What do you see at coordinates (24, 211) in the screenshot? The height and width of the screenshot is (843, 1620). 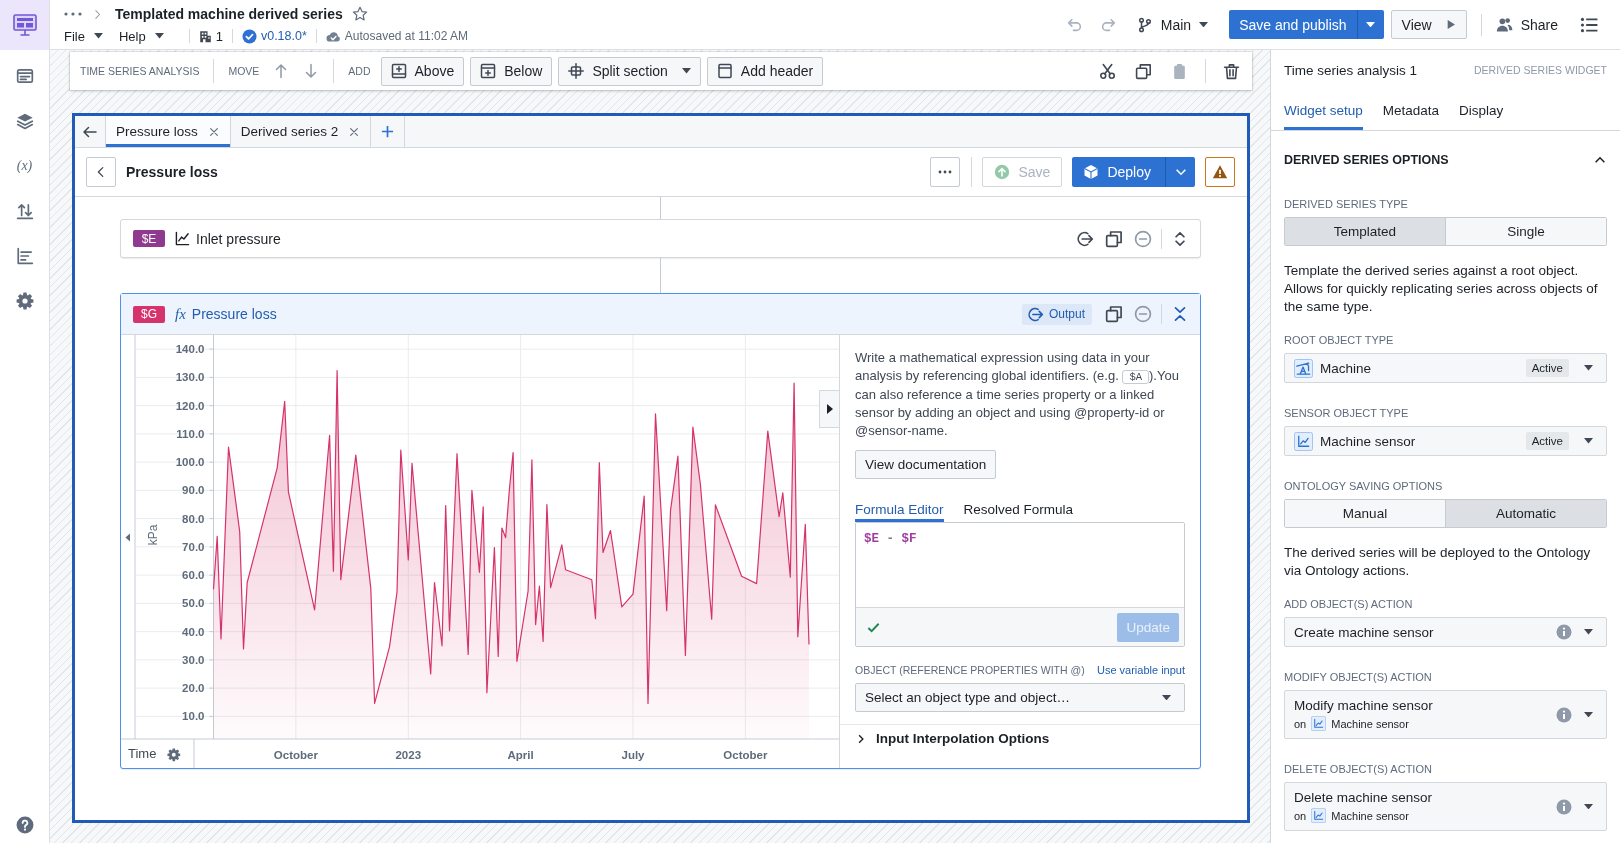 I see `up-down-arrows-icon` at bounding box center [24, 211].